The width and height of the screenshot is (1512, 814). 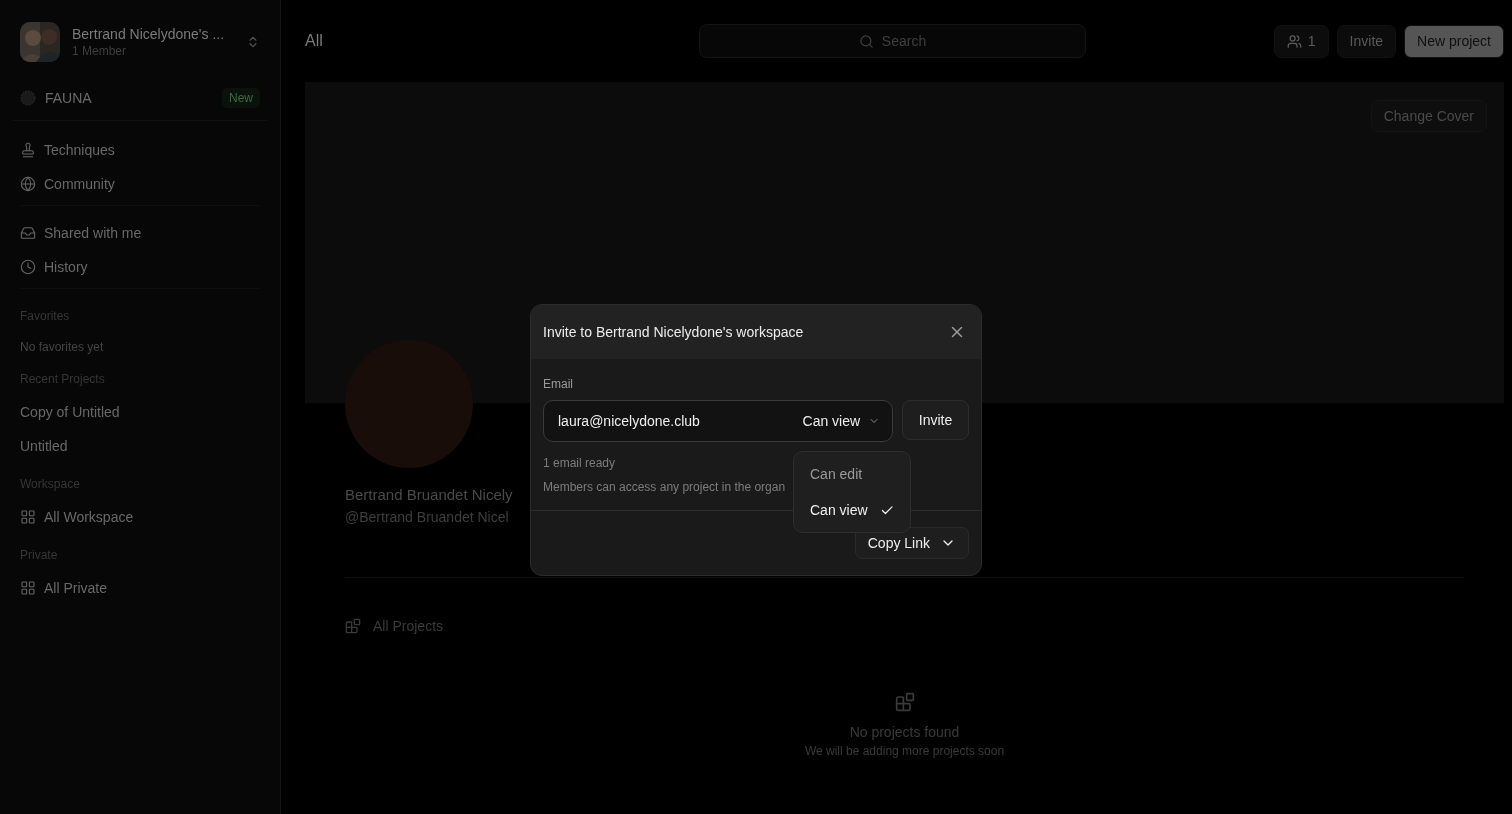 What do you see at coordinates (866, 41) in the screenshot?
I see `search-icon` at bounding box center [866, 41].